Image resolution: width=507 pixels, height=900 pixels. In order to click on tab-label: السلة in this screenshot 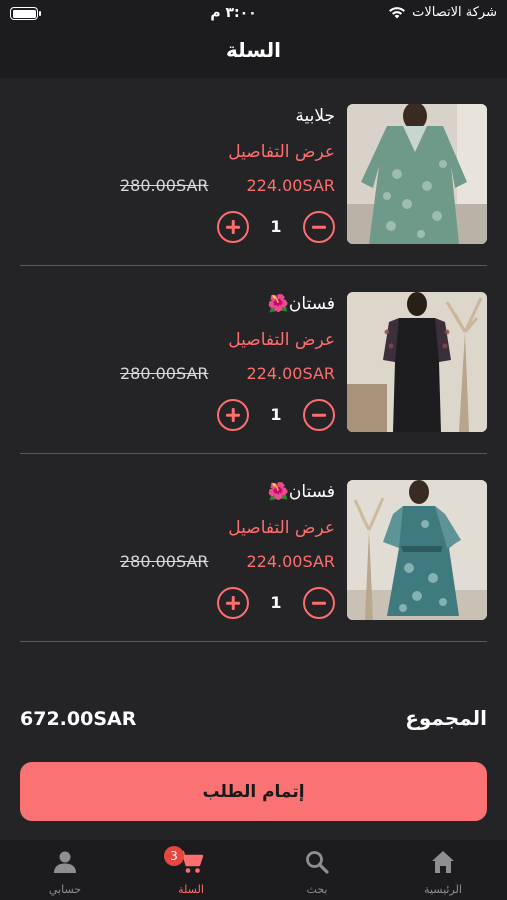, I will do `click(191, 889)`.